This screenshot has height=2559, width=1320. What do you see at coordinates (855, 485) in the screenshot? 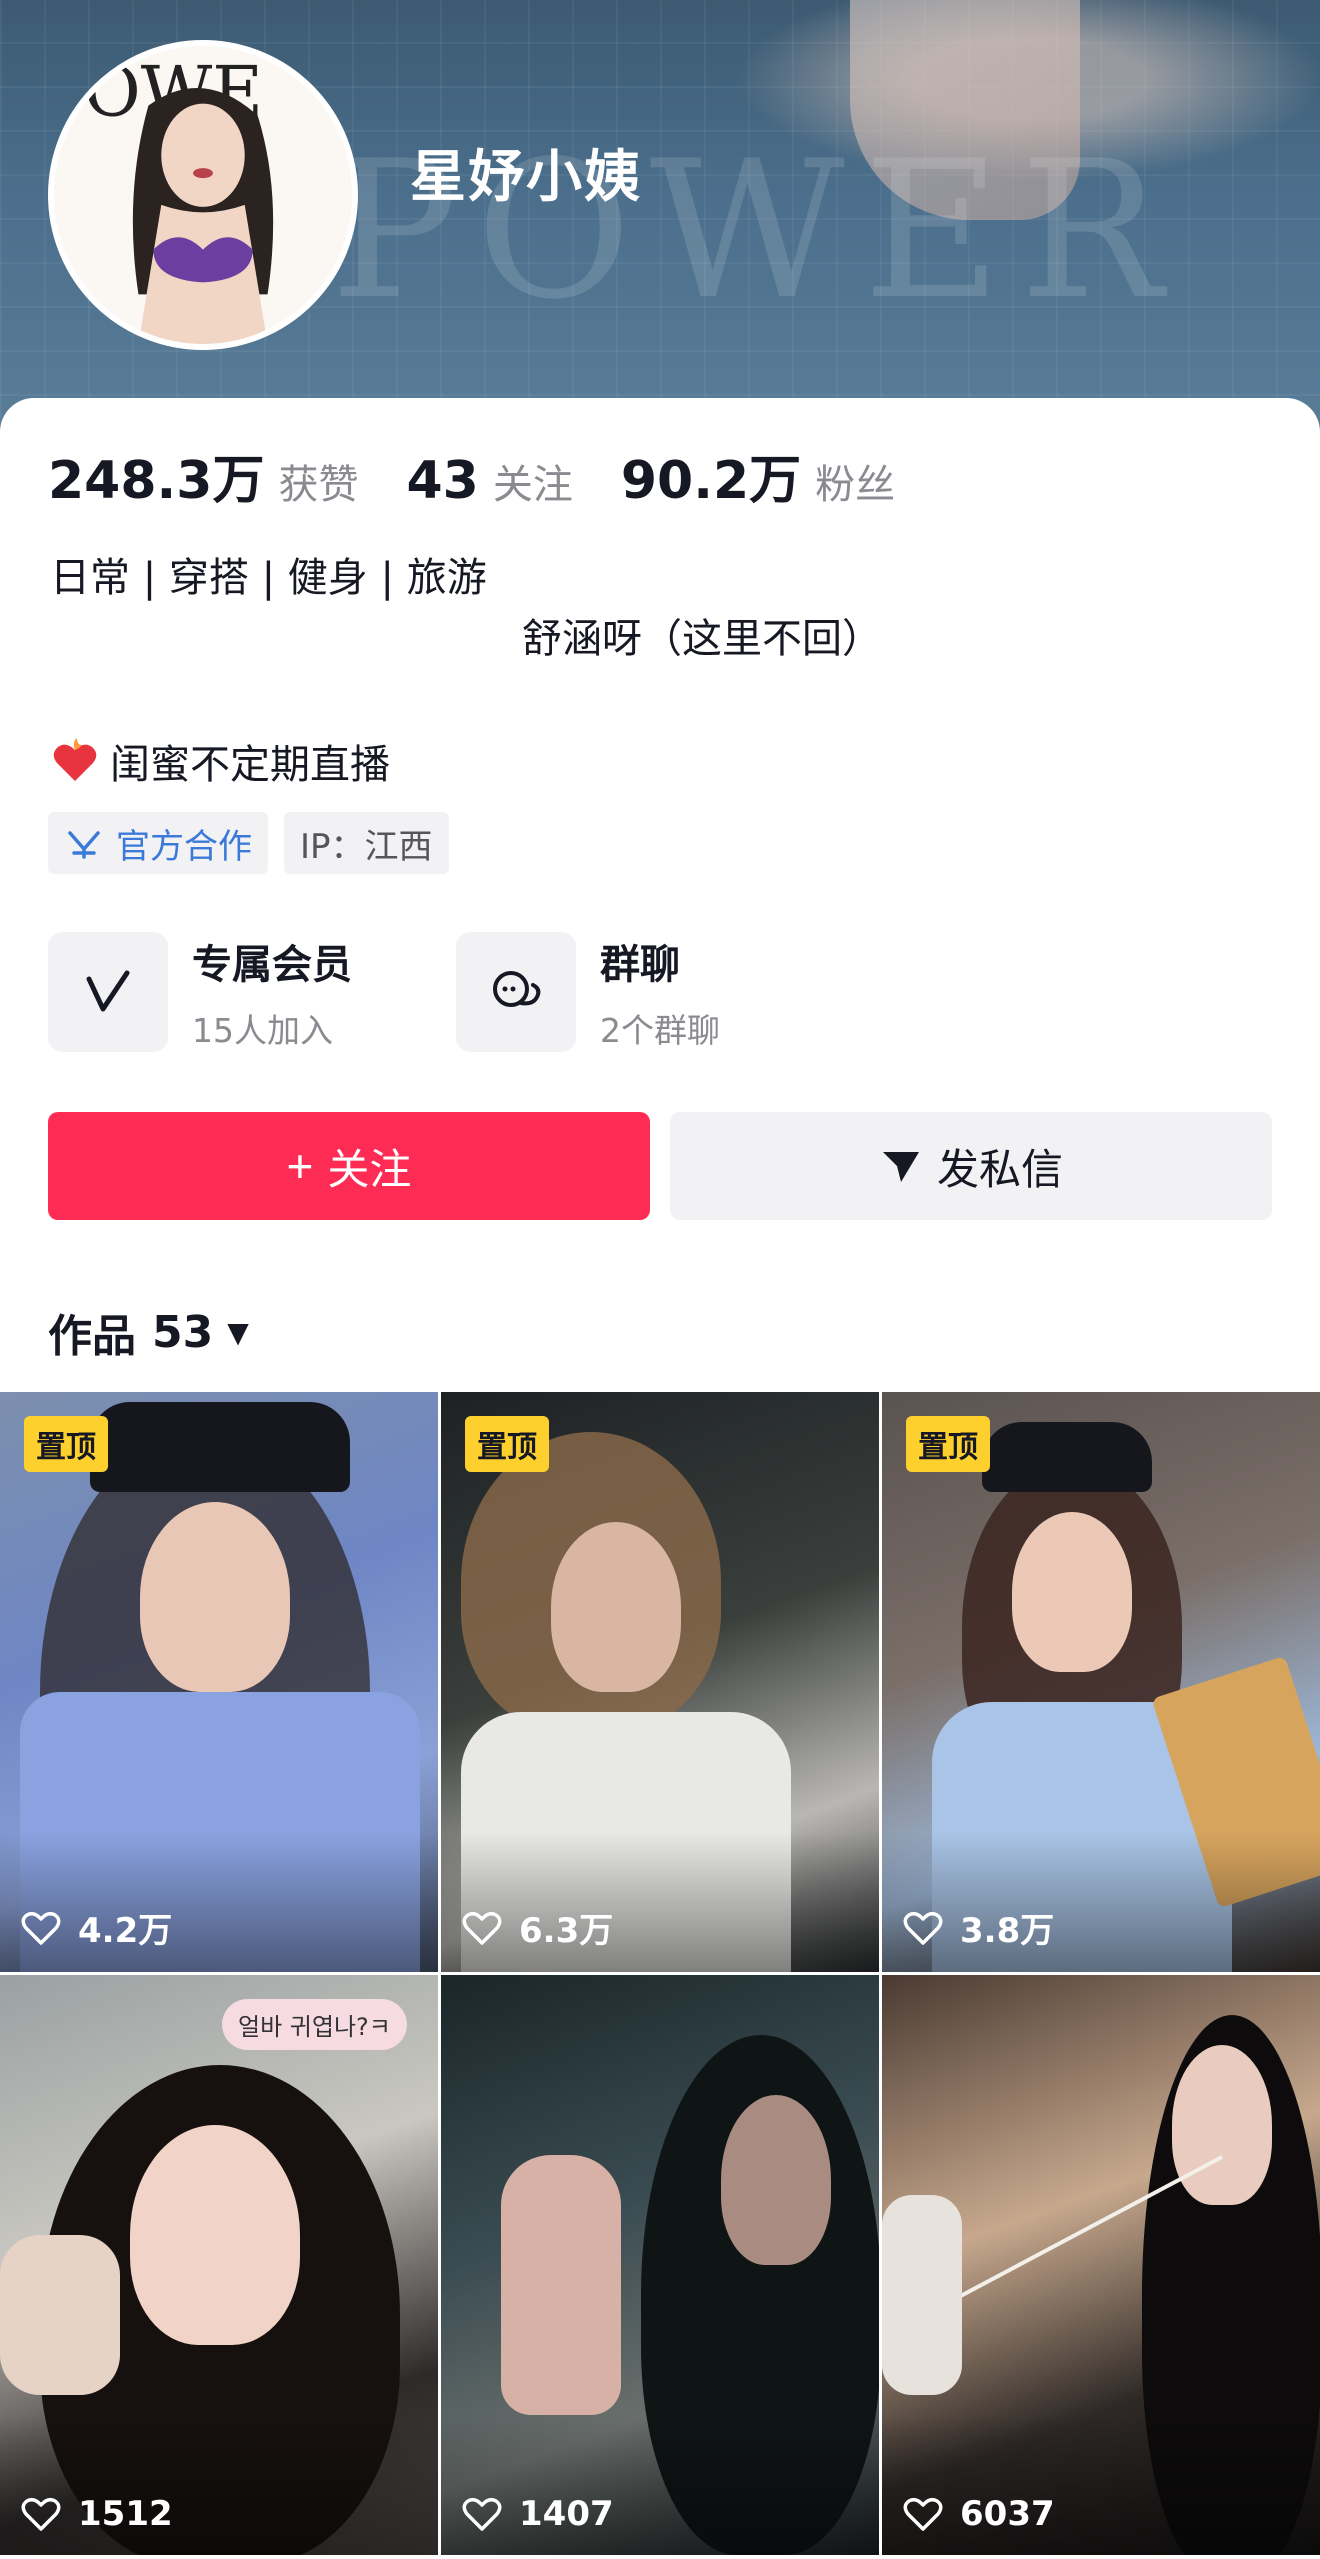
I see `stat-label: 粉丝` at bounding box center [855, 485].